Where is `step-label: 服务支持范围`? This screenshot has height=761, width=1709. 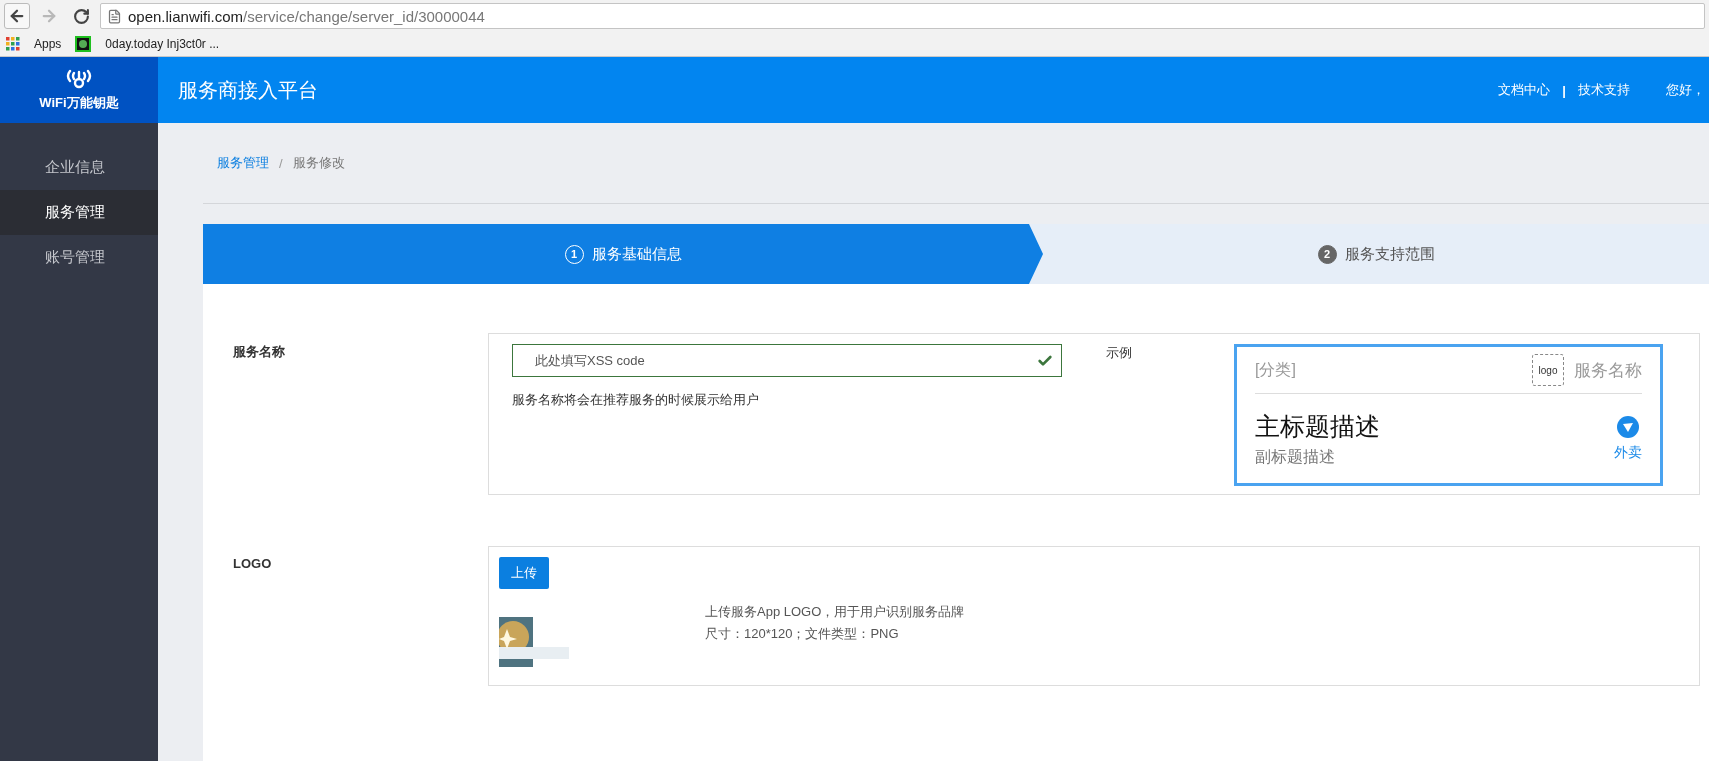 step-label: 服务支持范围 is located at coordinates (1389, 254).